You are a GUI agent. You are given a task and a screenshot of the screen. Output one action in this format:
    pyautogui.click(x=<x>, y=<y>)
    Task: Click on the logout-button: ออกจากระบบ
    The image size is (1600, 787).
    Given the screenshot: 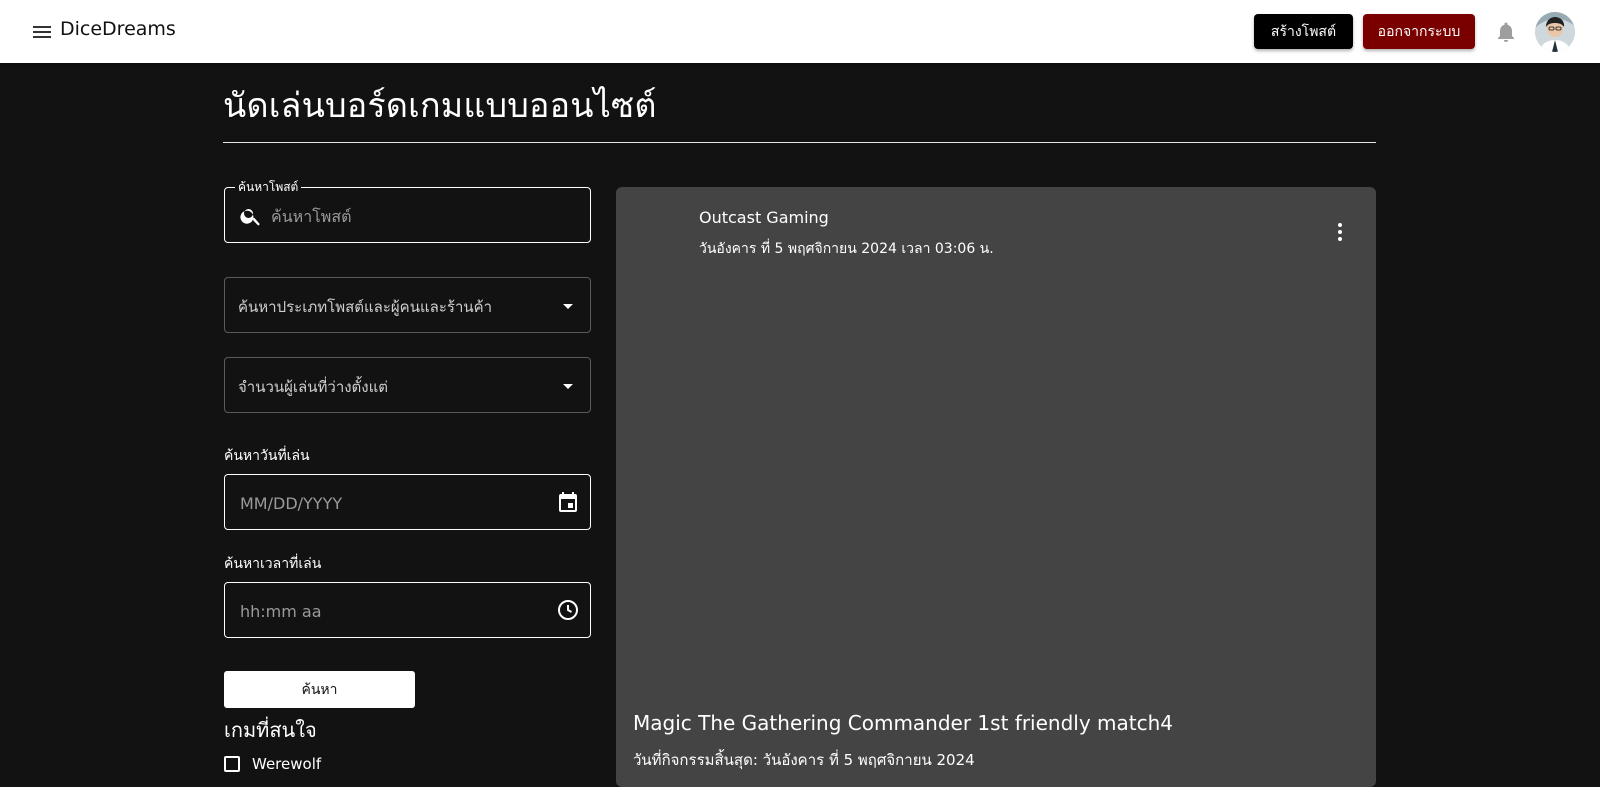 What is the action you would take?
    pyautogui.click(x=1419, y=31)
    